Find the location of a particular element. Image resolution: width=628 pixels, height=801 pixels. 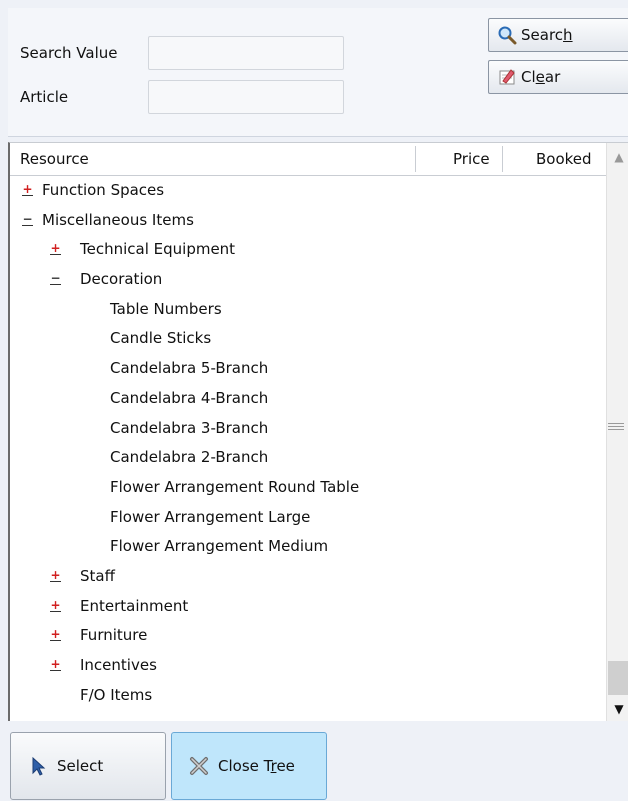

scrollbar-track is located at coordinates (618, 678).